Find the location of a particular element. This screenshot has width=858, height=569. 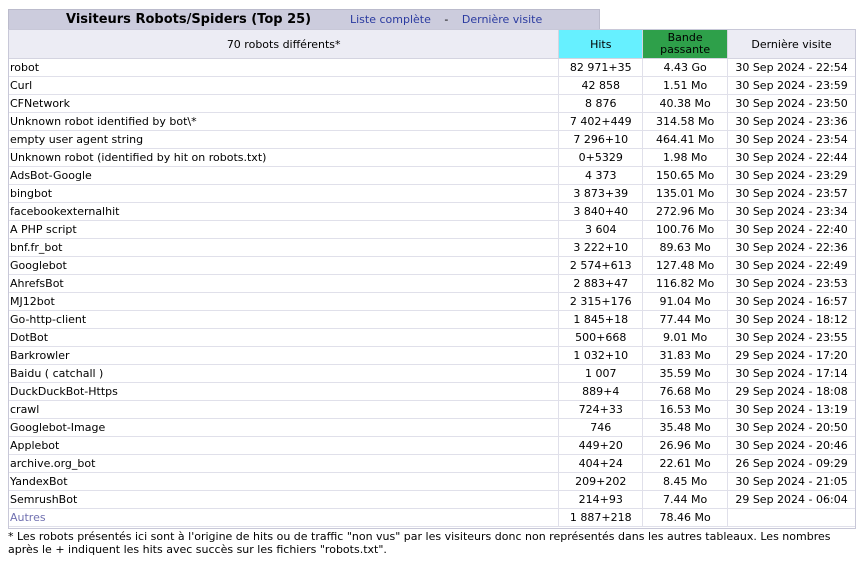

bandwidth-cell: 76.68 Mo is located at coordinates (685, 391).